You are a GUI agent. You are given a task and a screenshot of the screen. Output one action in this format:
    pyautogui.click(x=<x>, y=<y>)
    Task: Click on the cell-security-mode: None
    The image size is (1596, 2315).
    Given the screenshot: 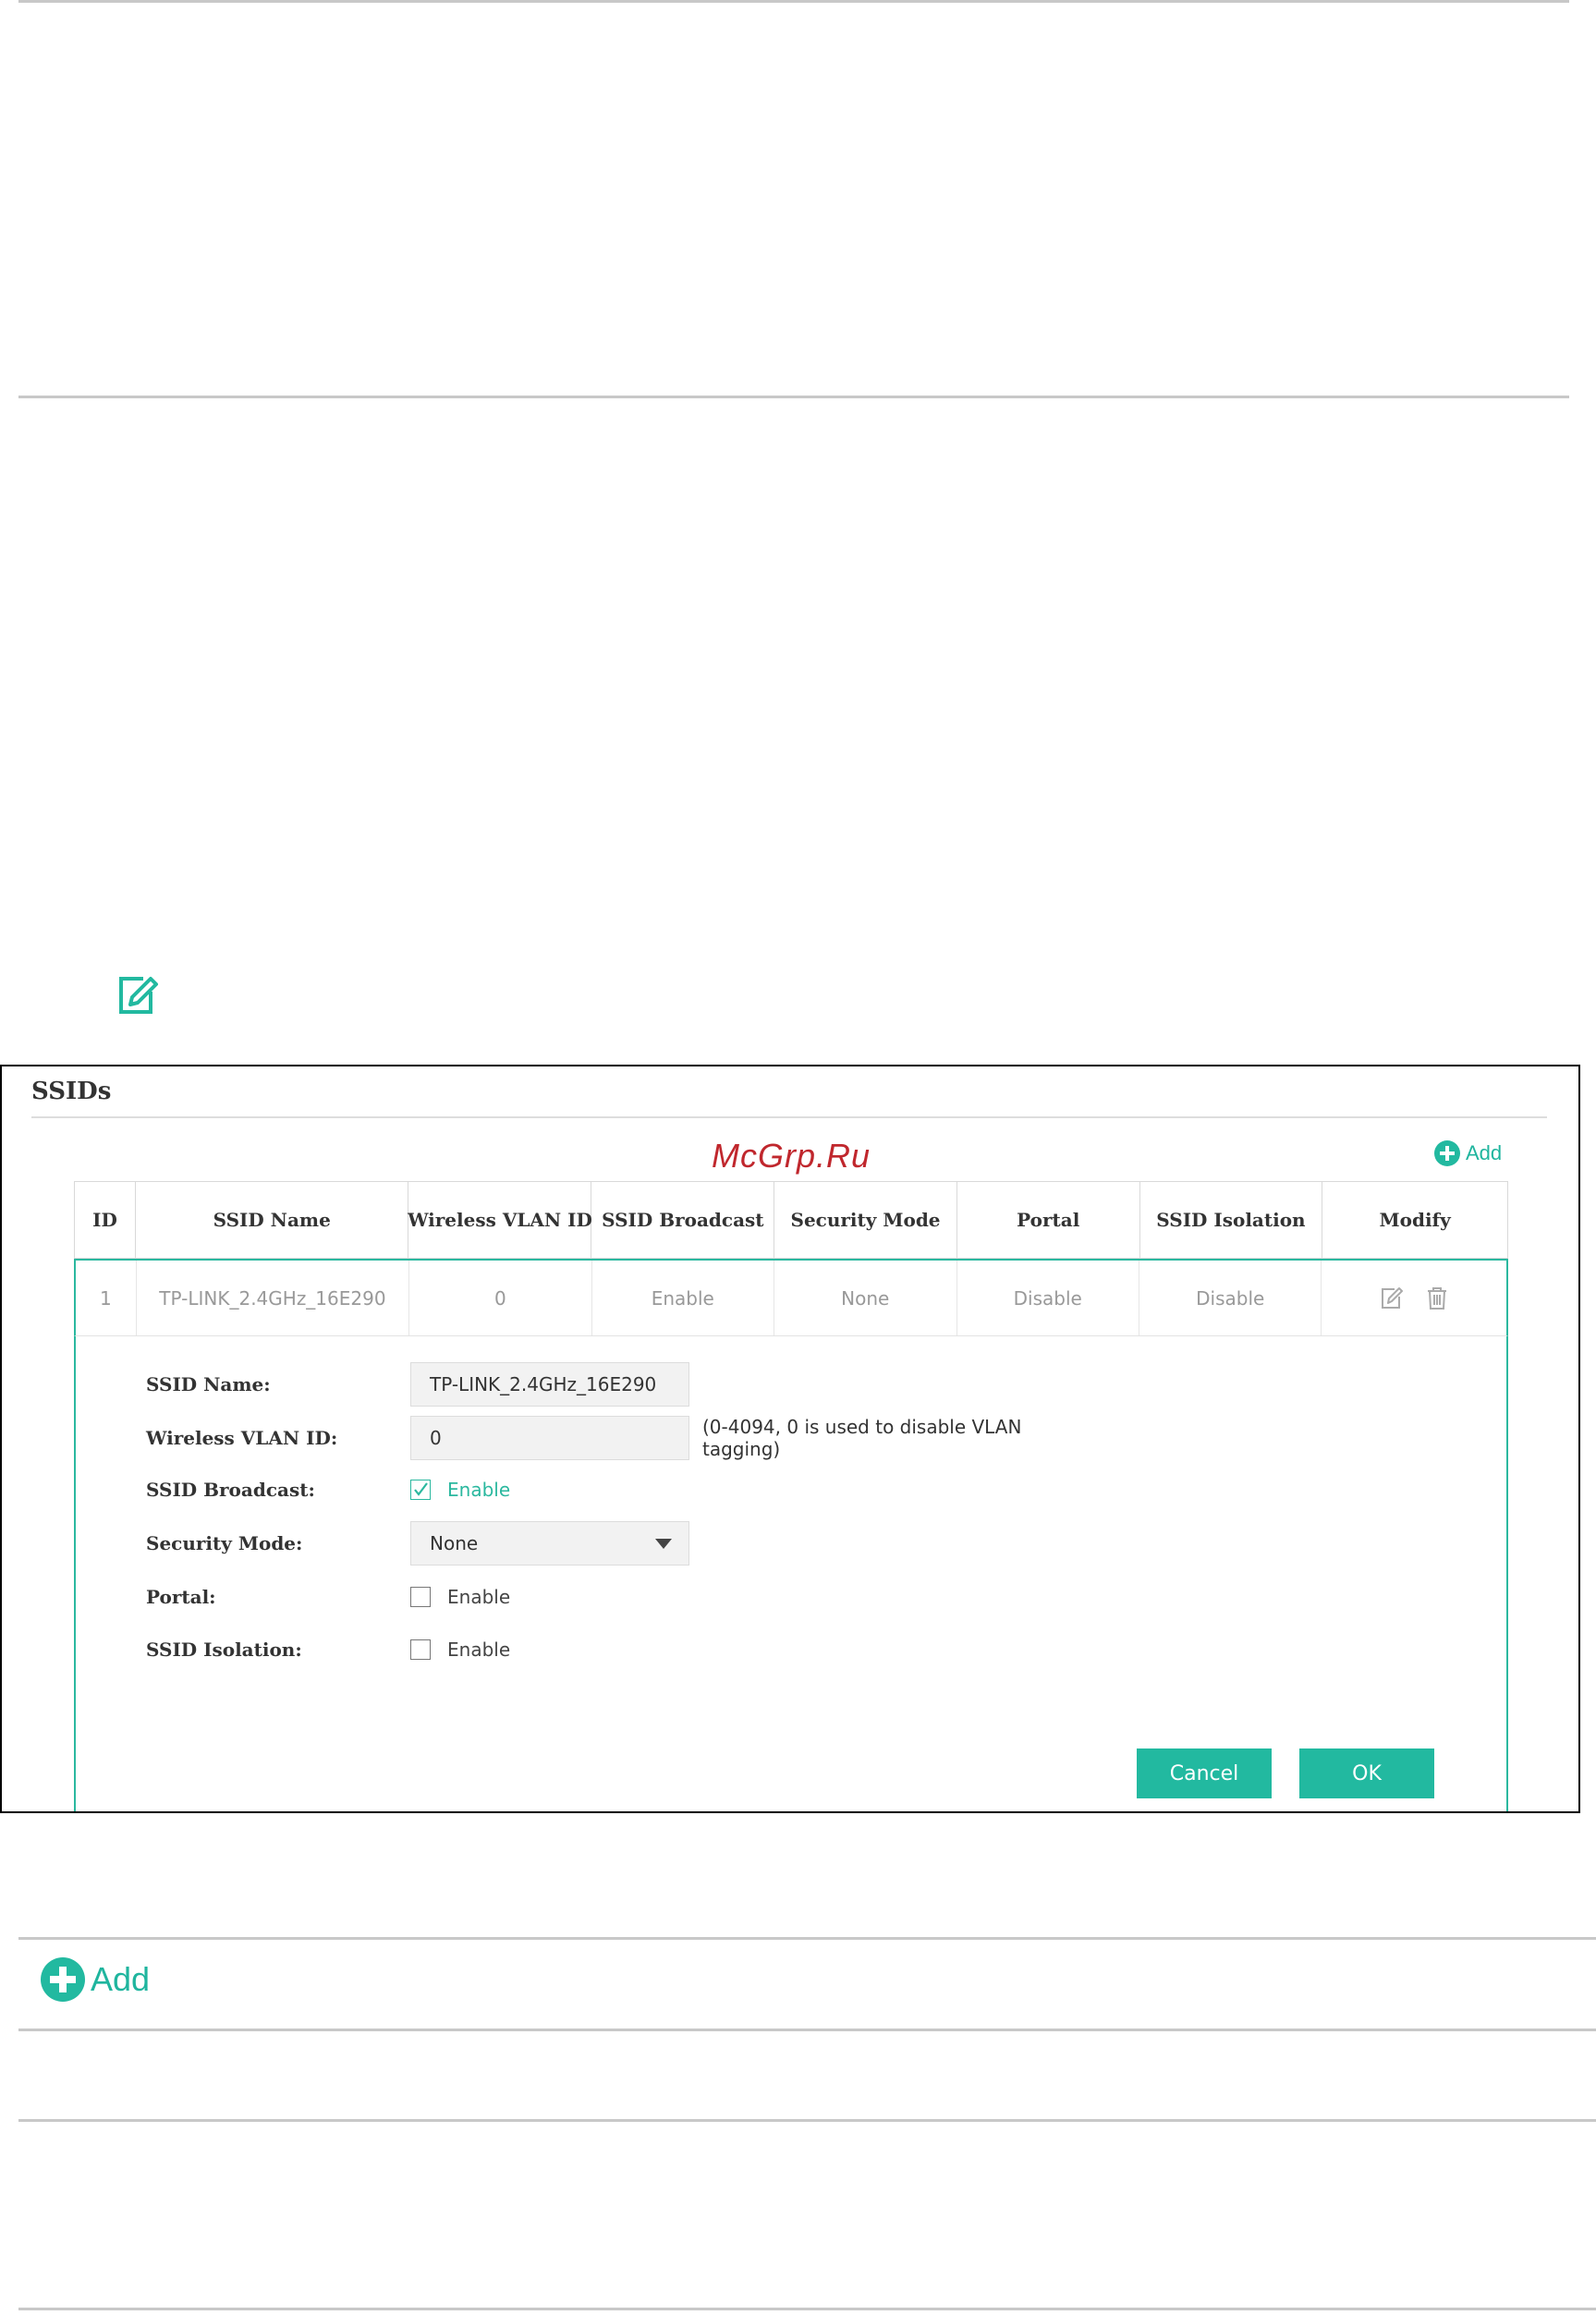 What is the action you would take?
    pyautogui.click(x=865, y=1298)
    